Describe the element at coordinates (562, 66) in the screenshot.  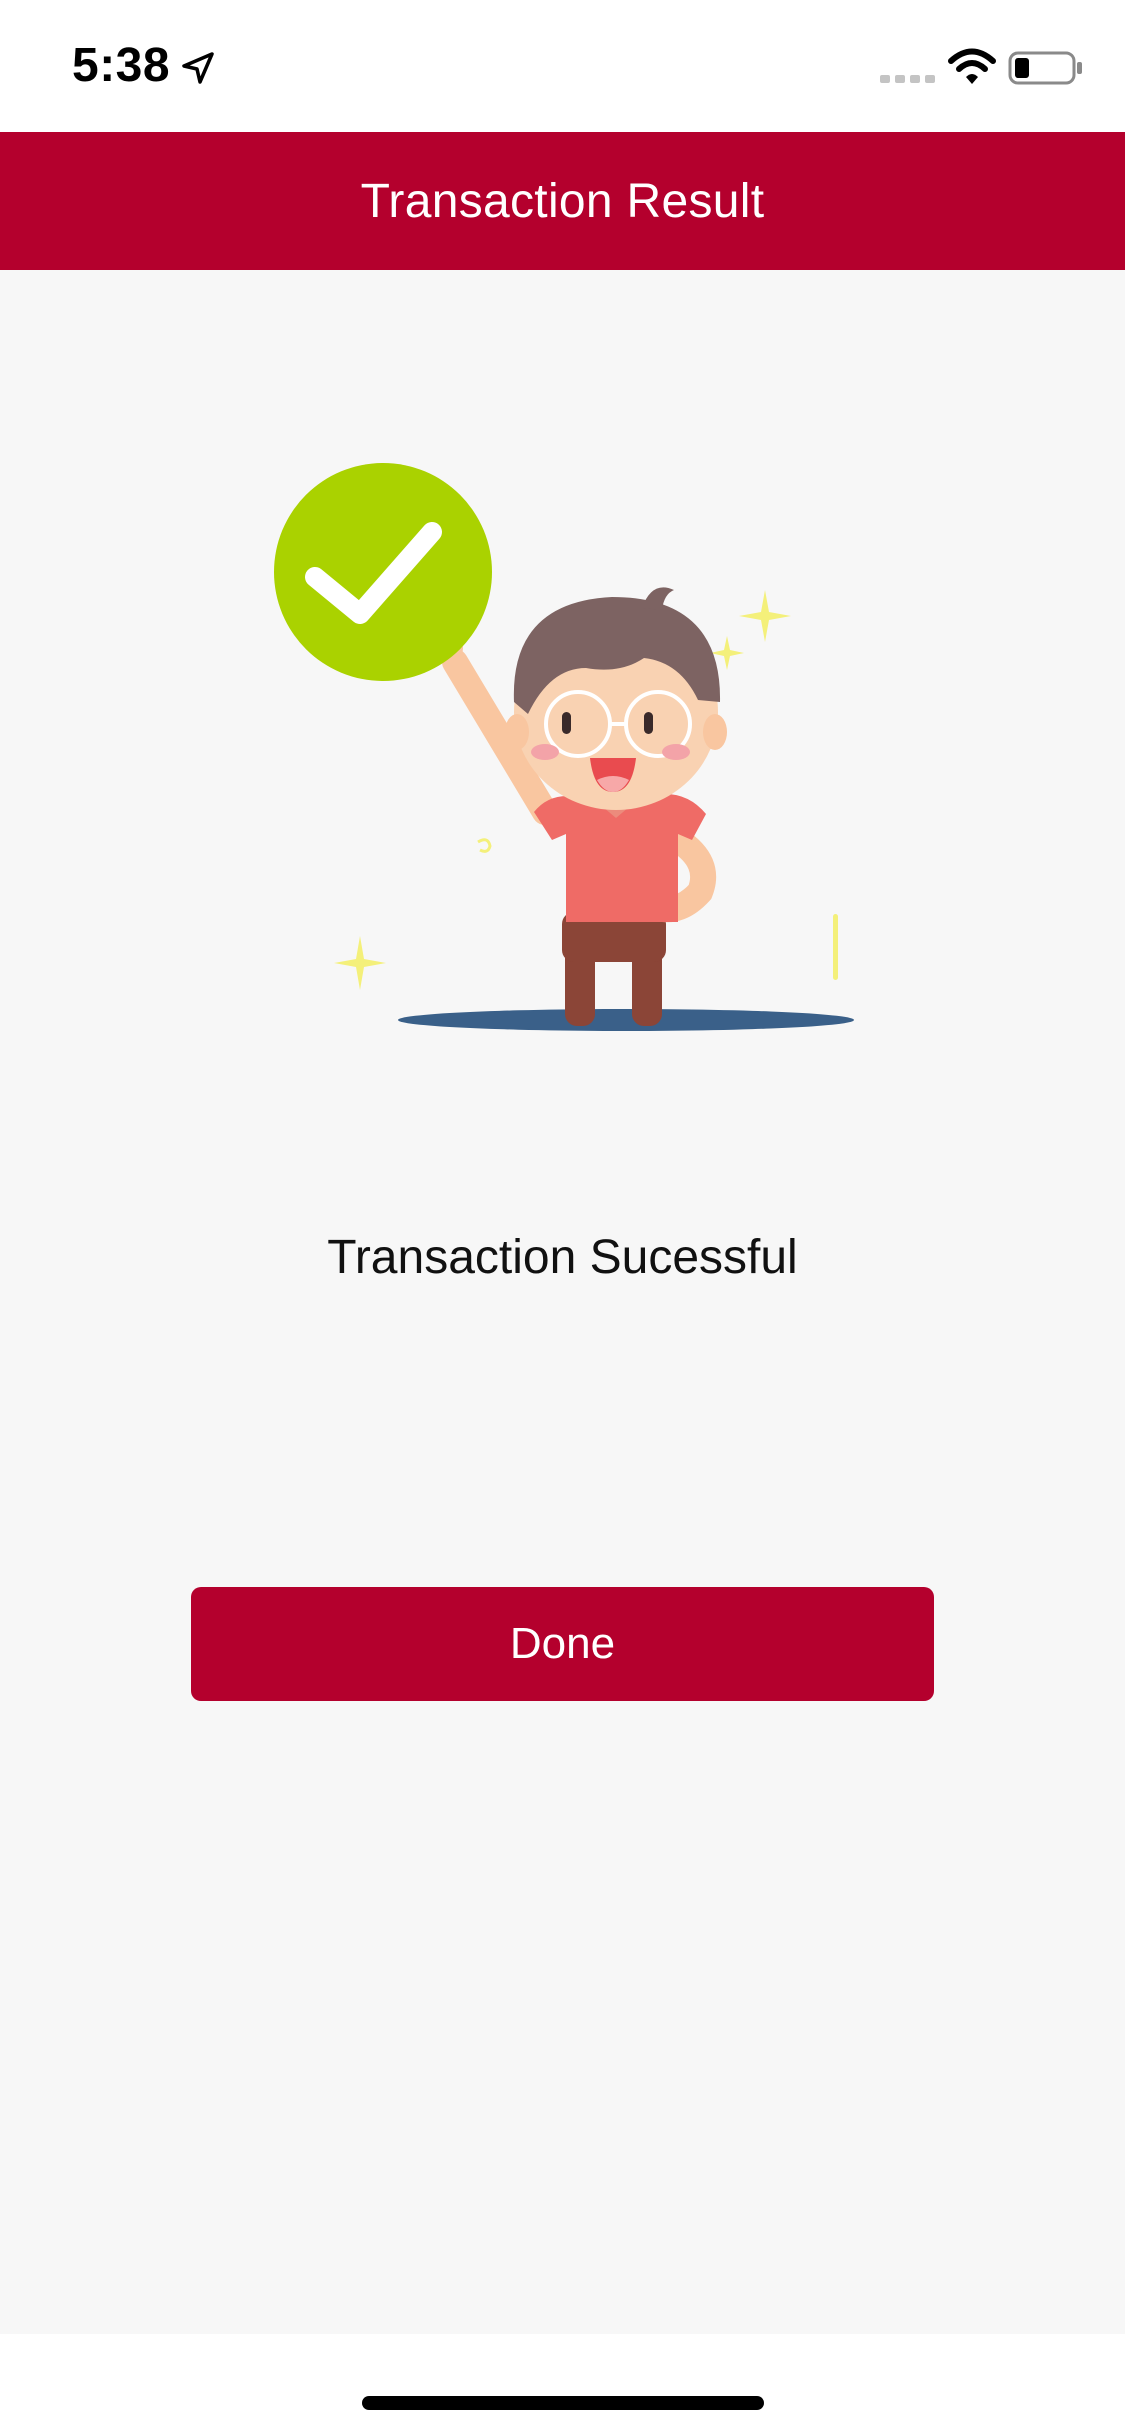
I see `status-bar: 5:38` at that location.